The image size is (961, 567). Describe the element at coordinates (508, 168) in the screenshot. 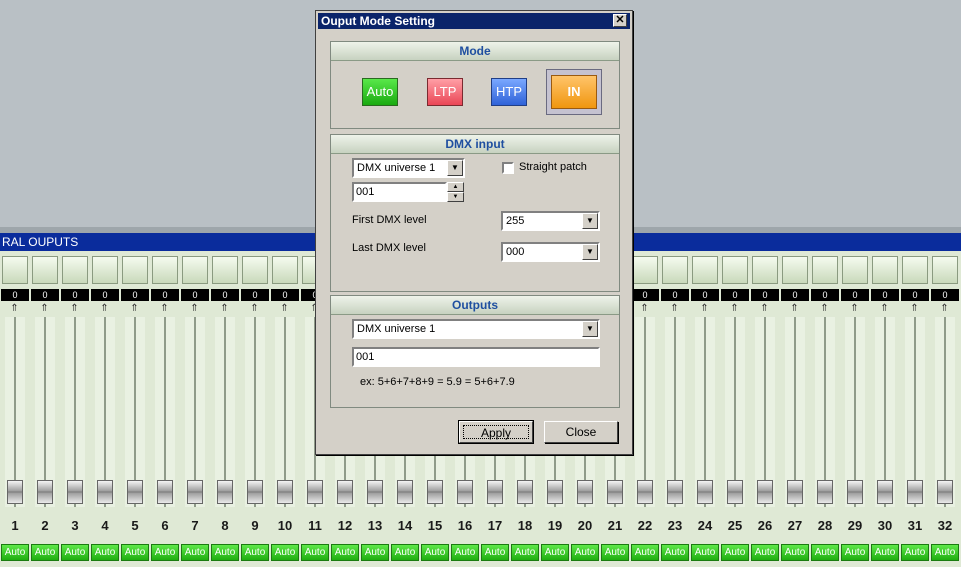

I see `straight-patch-checkbox` at that location.